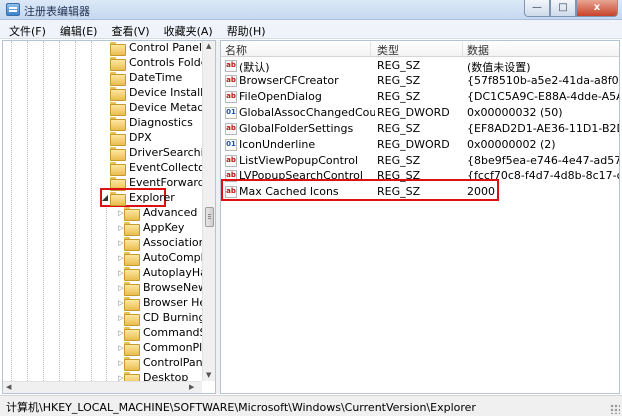 The image size is (622, 416). I want to click on menu-view: 查看(V), so click(130, 29).